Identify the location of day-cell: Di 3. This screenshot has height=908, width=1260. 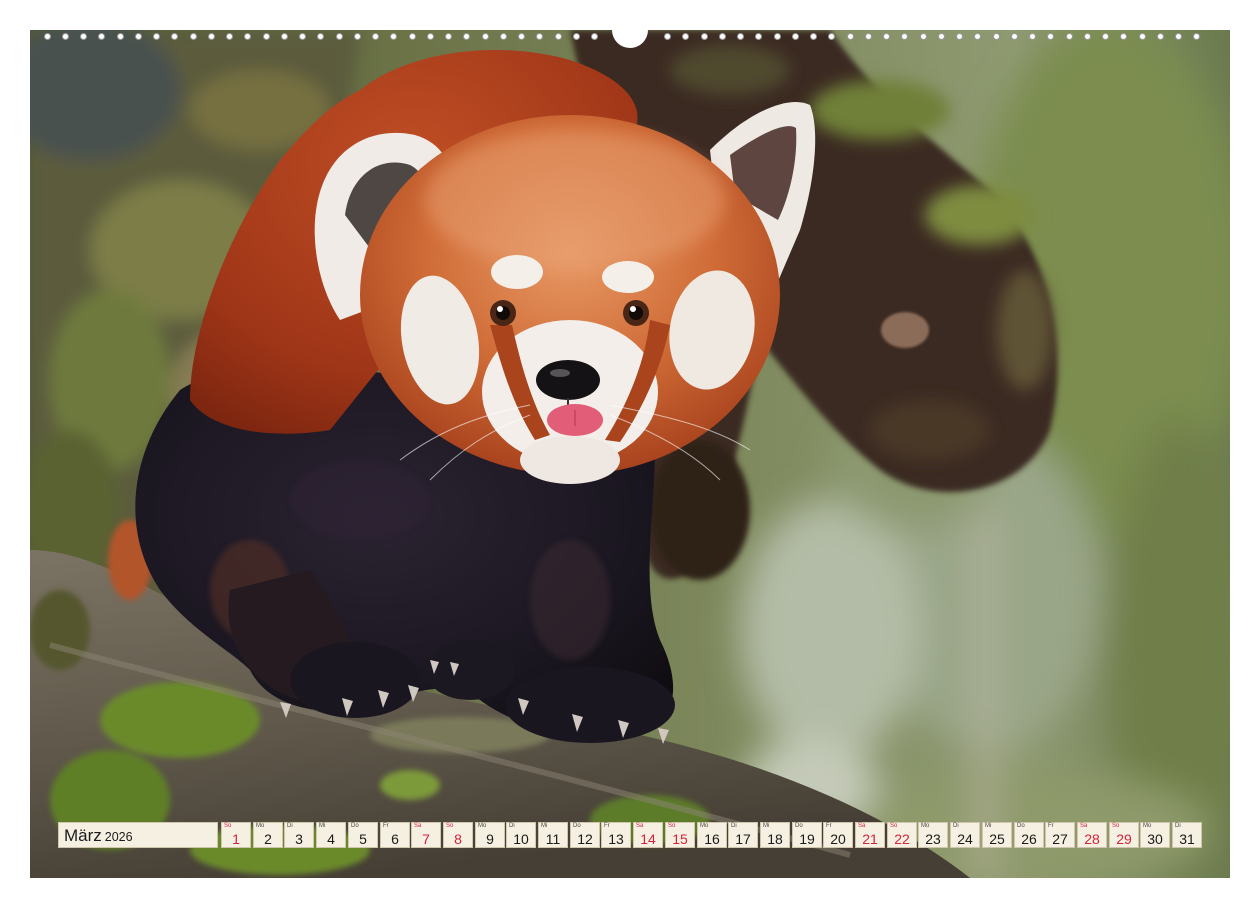
(299, 835).